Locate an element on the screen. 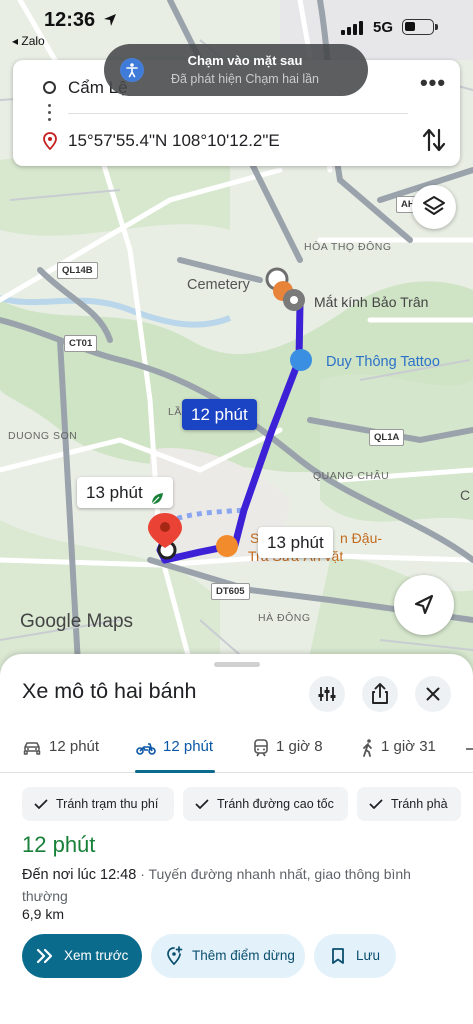 Image resolution: width=473 pixels, height=1024 pixels. route-options-button is located at coordinates (327, 694).